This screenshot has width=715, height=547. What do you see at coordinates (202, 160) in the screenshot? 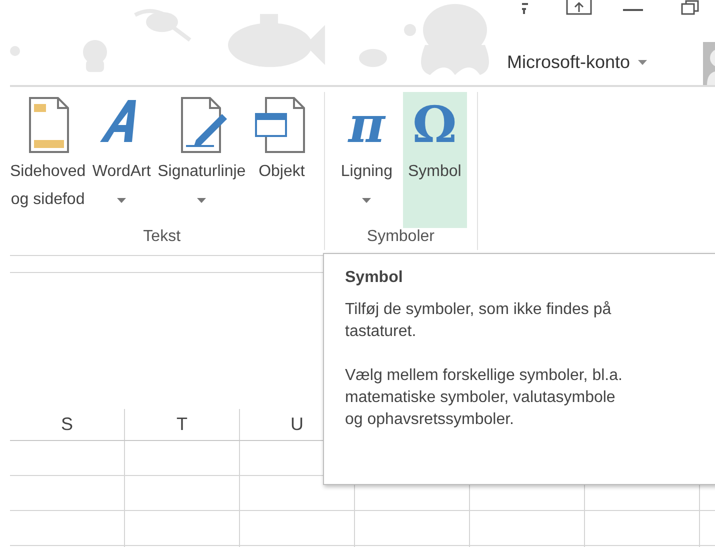
I see `signature-button: Signaturlinje` at bounding box center [202, 160].